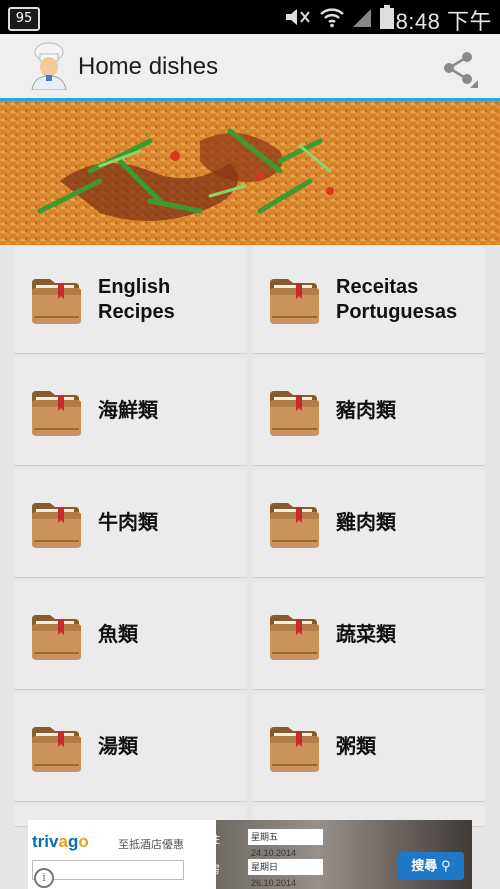  Describe the element at coordinates (356, 747) in the screenshot. I see `category-label: 粥類` at that location.